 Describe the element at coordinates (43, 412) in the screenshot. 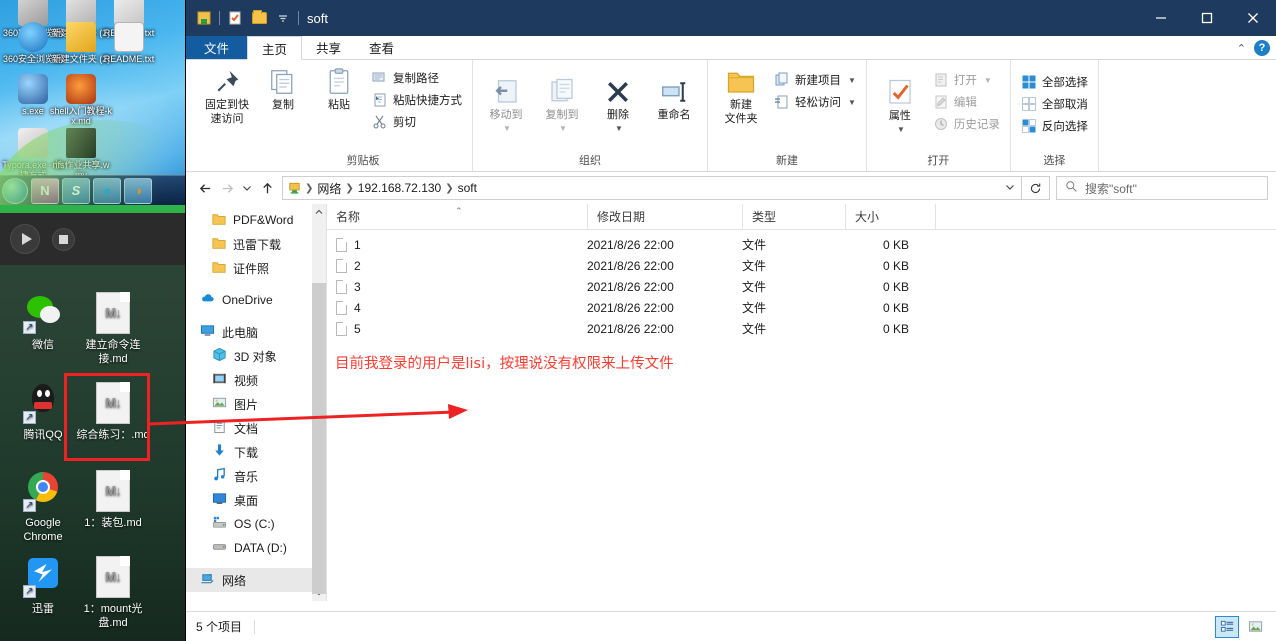

I see `desktop-icon-tencent-qq: ↗ 腾讯QQ` at that location.